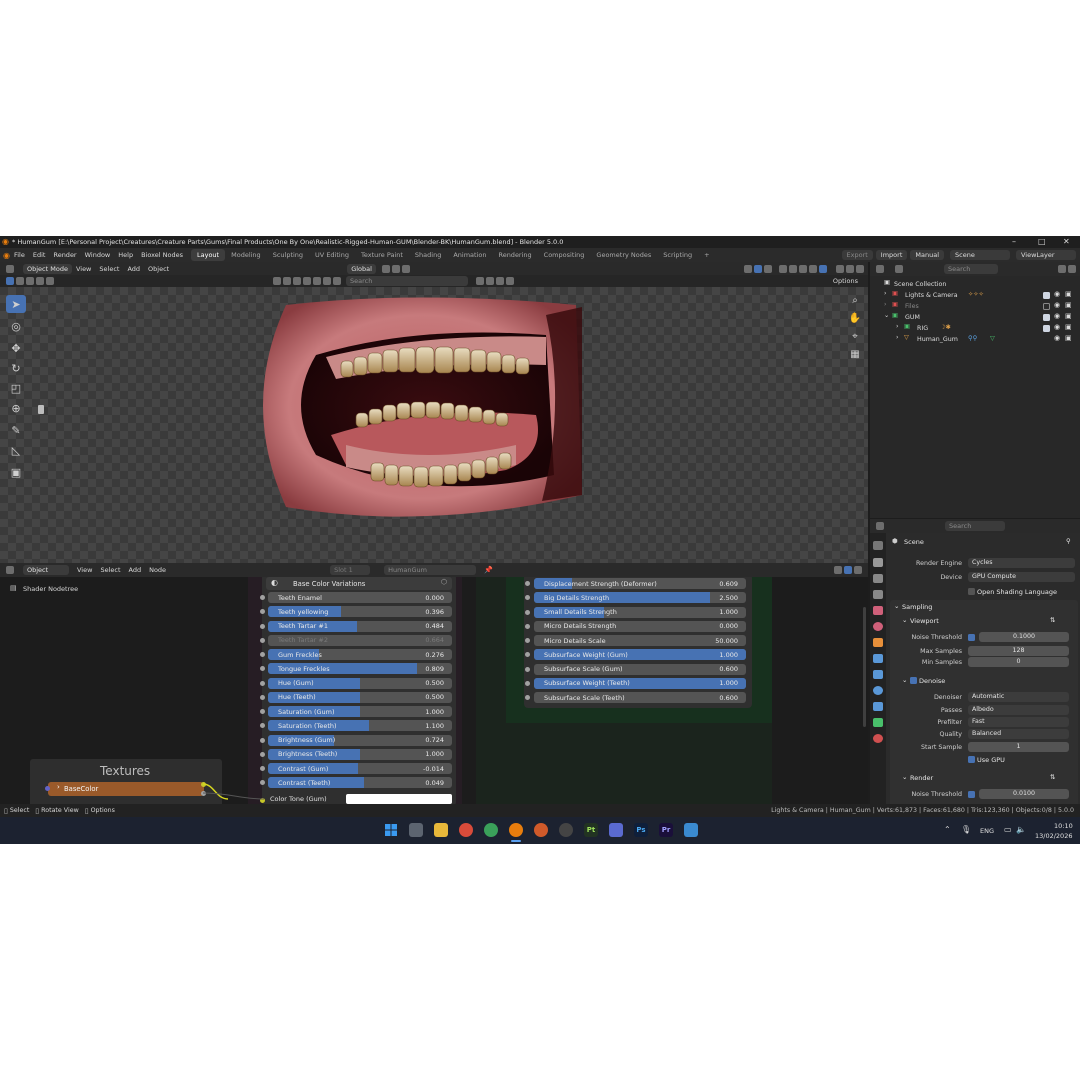 This screenshot has width=1080, height=1080. What do you see at coordinates (623, 255) in the screenshot?
I see `tab-geometry-nodes: Geometry Nodes` at bounding box center [623, 255].